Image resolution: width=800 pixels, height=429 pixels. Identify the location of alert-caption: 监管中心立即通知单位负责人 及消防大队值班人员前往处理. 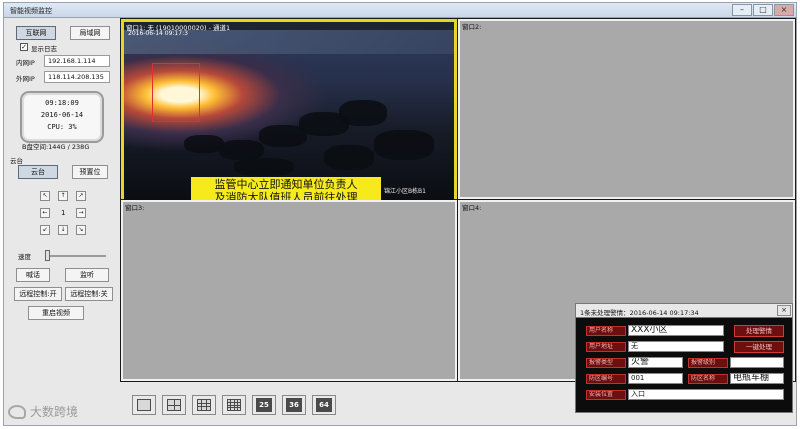
(286, 188).